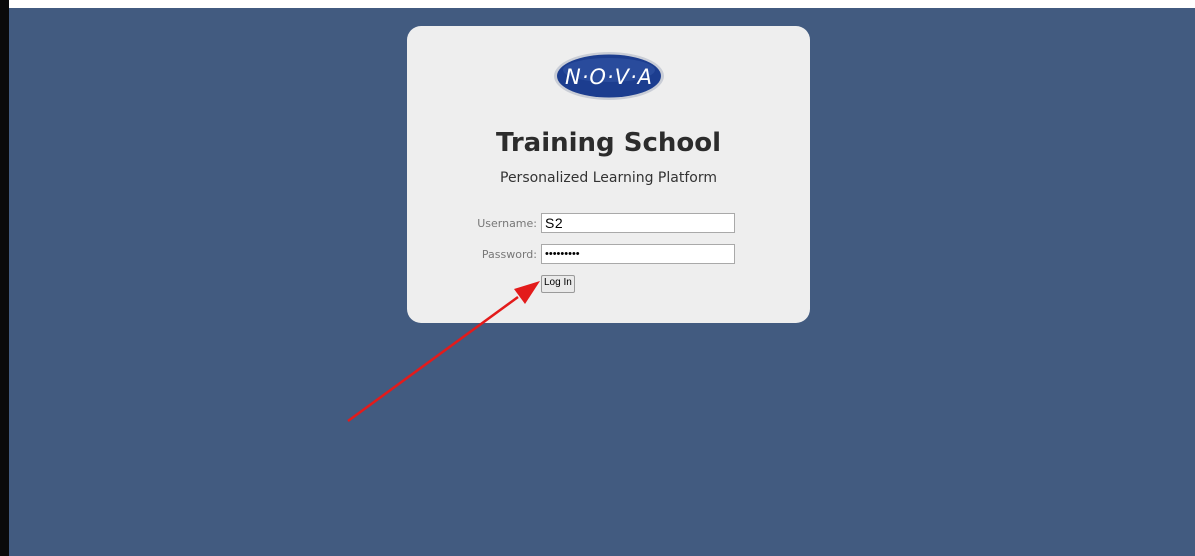  Describe the element at coordinates (608, 178) in the screenshot. I see `page-subtitle: Personalized Learning Platform` at that location.